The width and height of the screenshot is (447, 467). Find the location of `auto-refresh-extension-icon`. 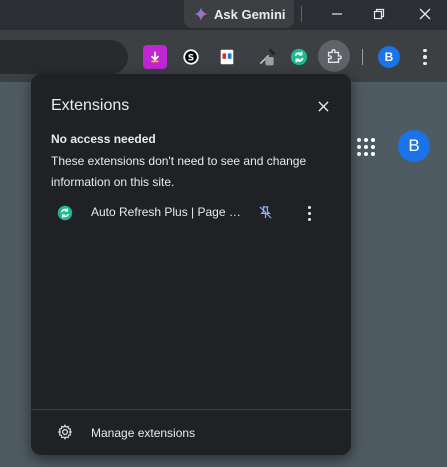

auto-refresh-extension-icon is located at coordinates (299, 57).